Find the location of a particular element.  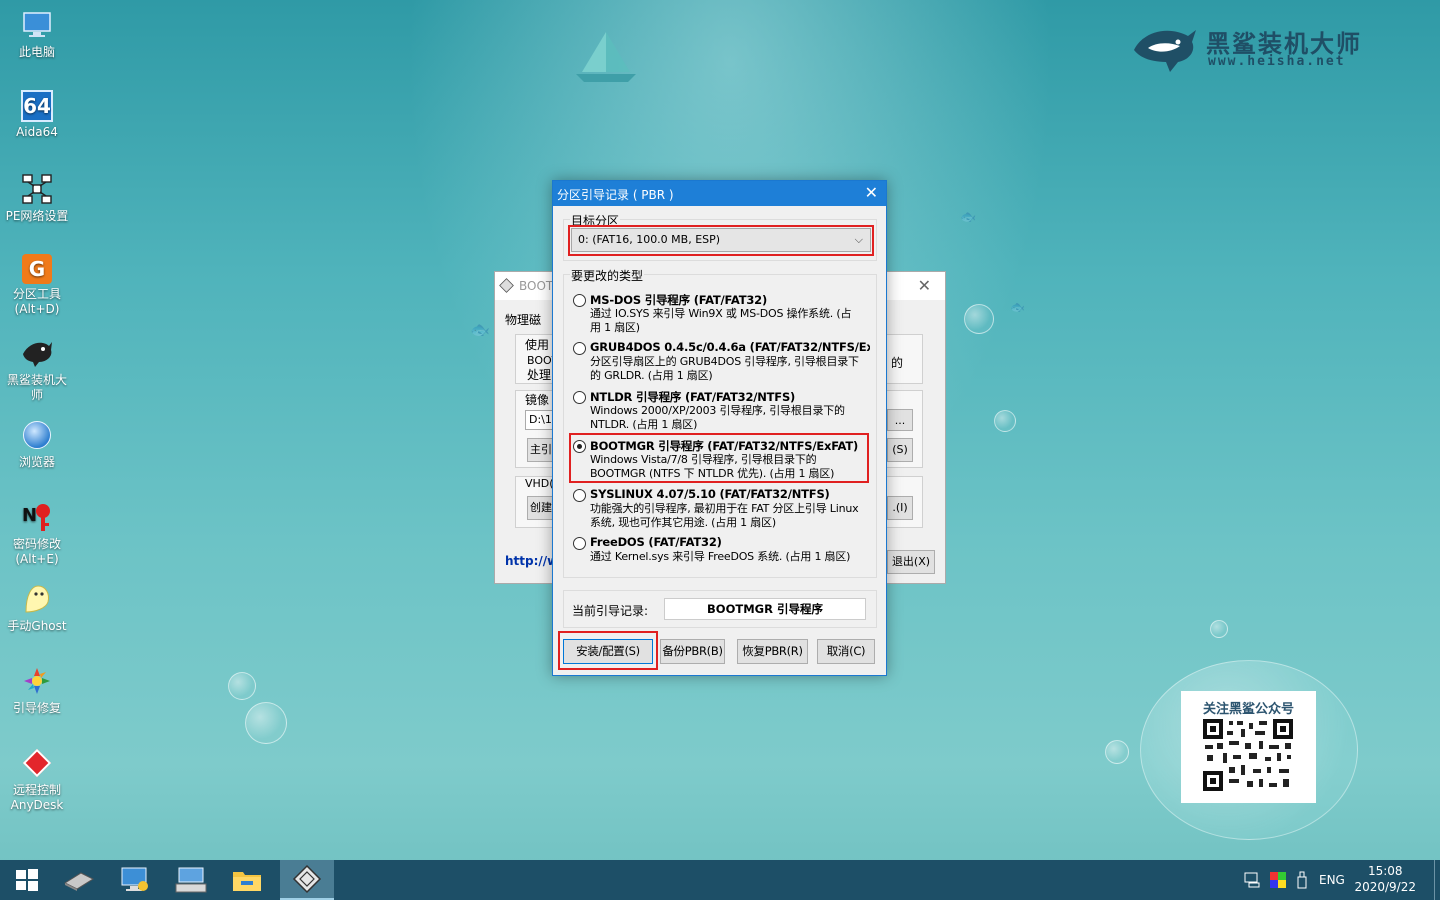

ghost-icon is located at coordinates (37, 599).